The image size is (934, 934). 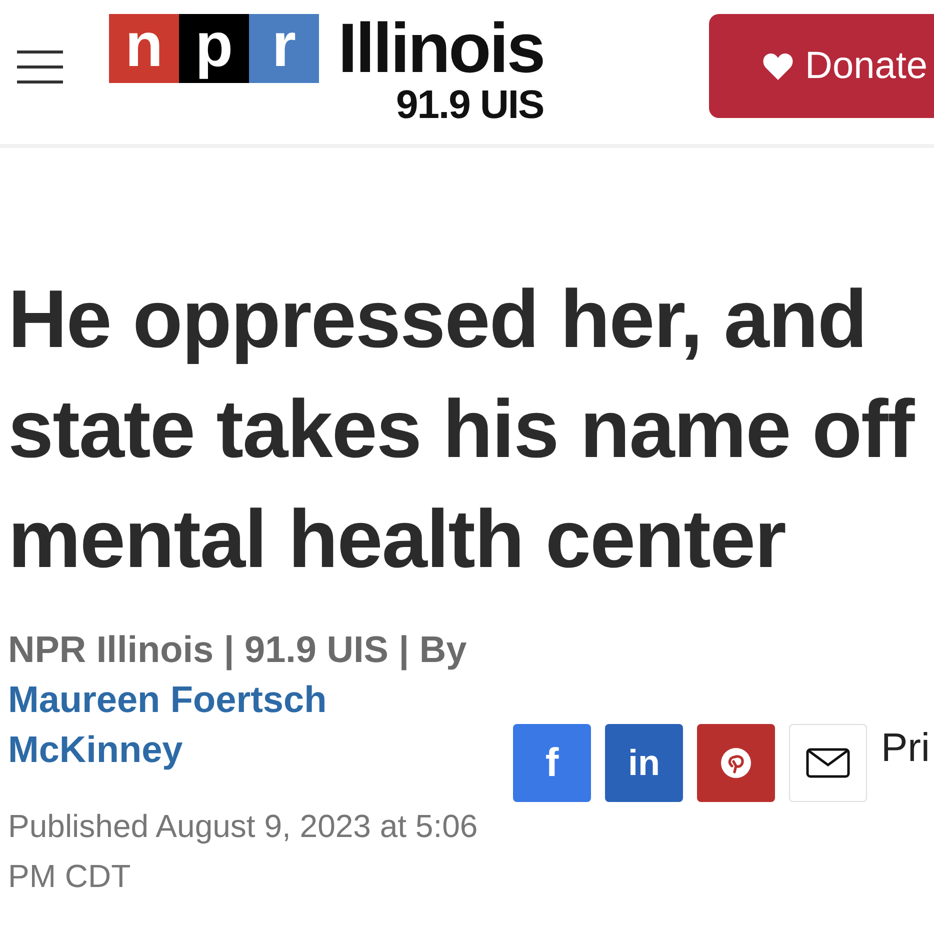 What do you see at coordinates (284, 48) in the screenshot?
I see `logo-letter-tile: r` at bounding box center [284, 48].